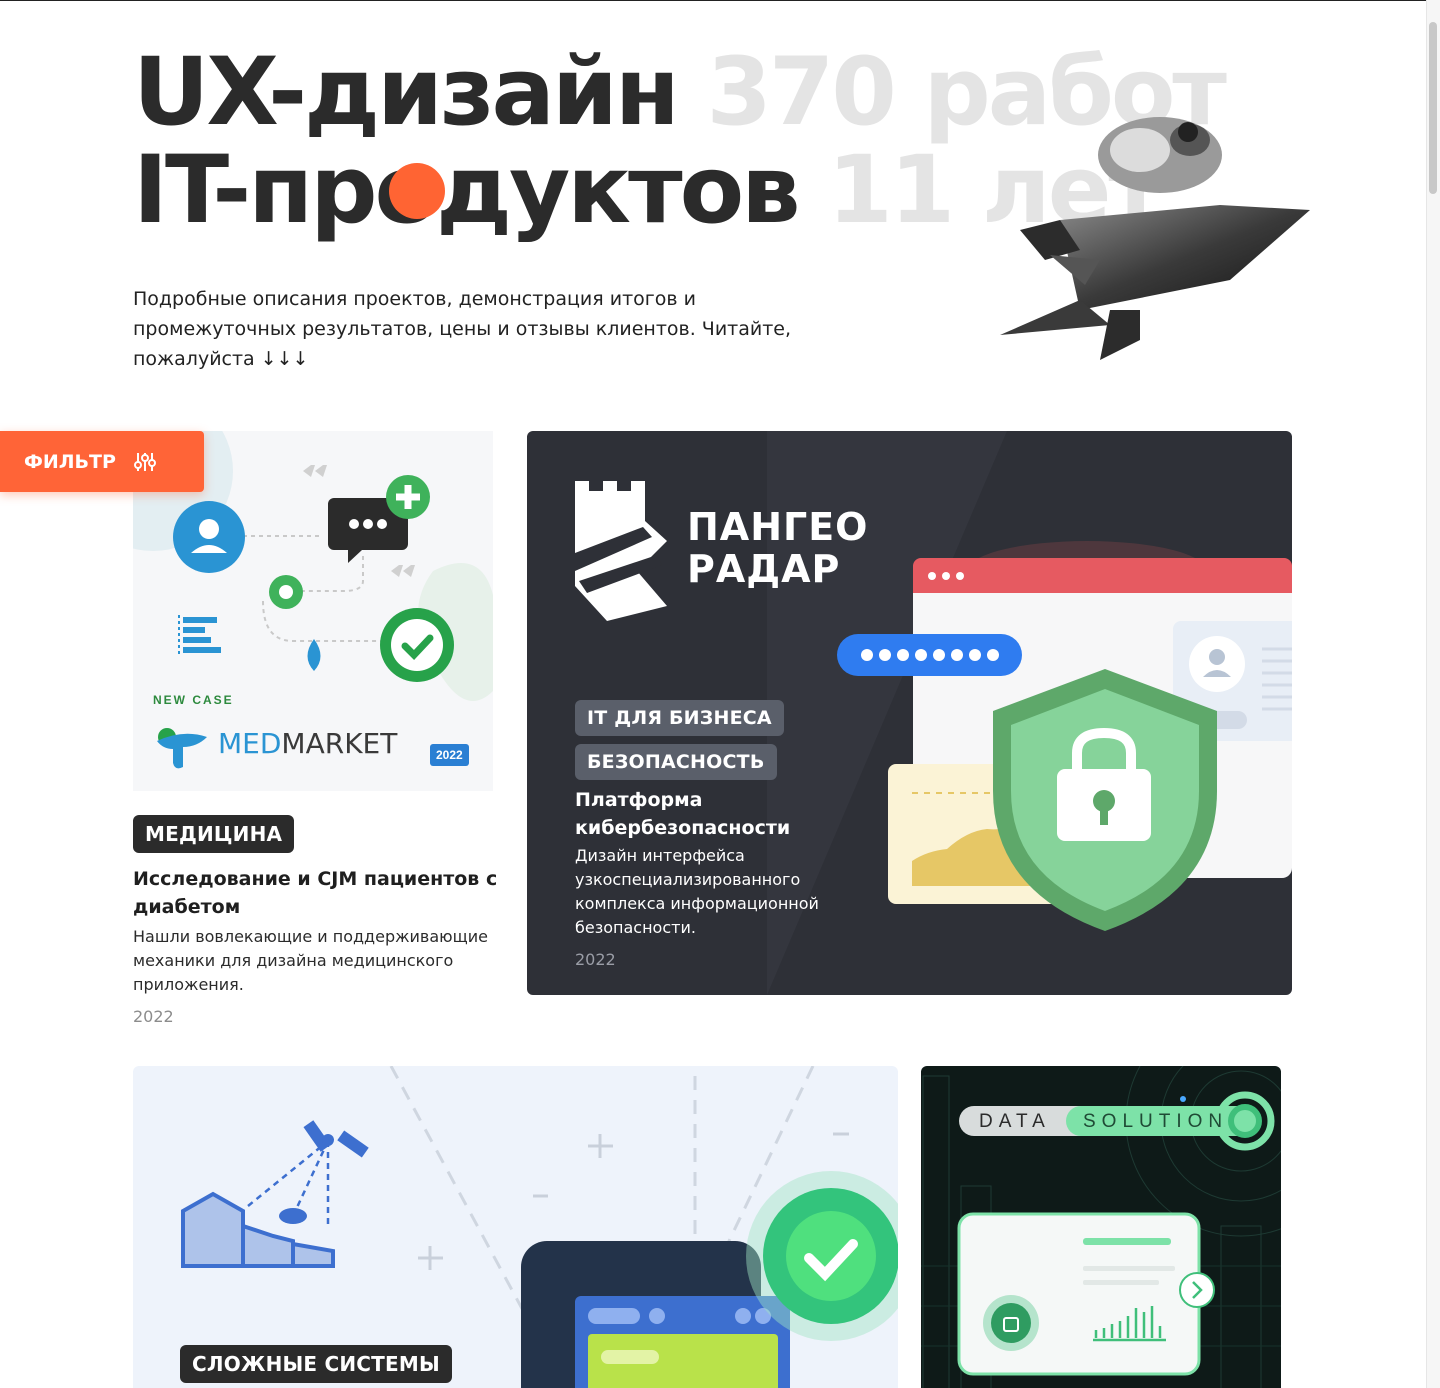 The width and height of the screenshot is (1440, 1388). Describe the element at coordinates (406, 92) in the screenshot. I see `hero-title-main-1: UX-дизайн` at that location.